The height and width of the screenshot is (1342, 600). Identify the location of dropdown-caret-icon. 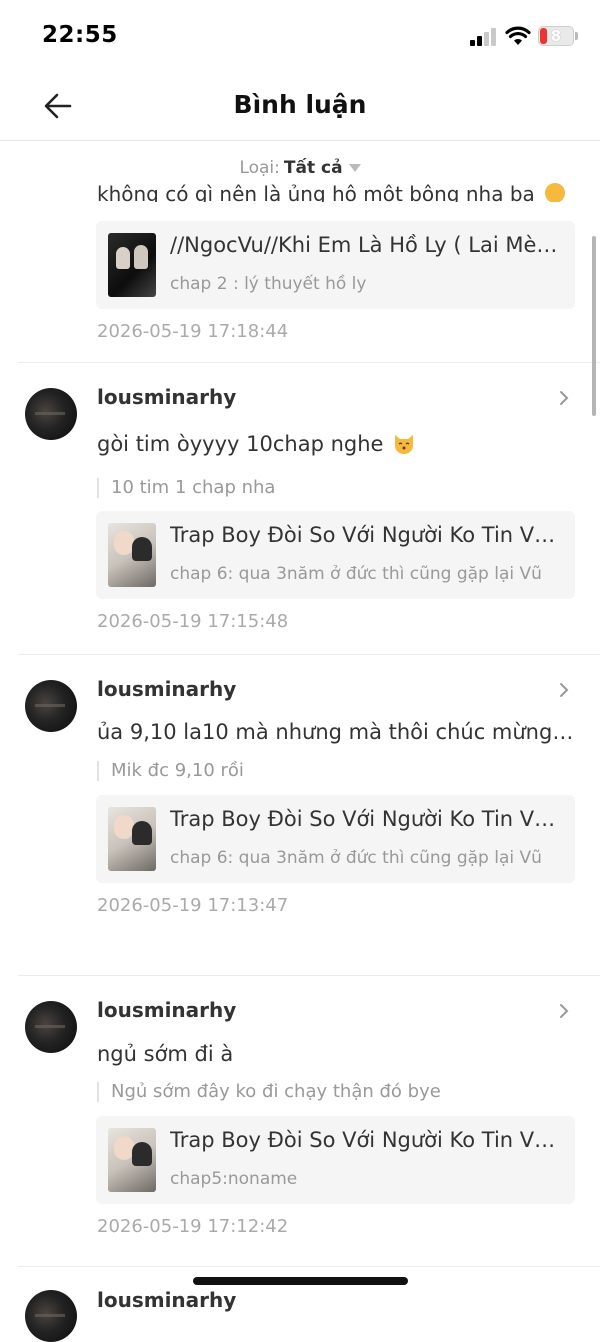
(354, 168).